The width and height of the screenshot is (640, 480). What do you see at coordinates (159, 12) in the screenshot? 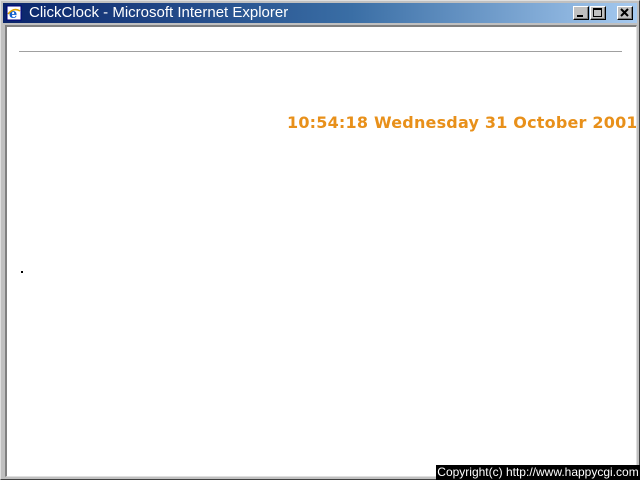
I see `window-title: ClickClock - Microsoft Internet Explorer` at bounding box center [159, 12].